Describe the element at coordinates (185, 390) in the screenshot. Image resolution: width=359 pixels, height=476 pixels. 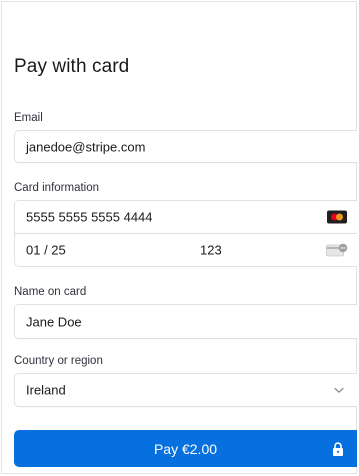
I see `country-select: Ireland` at that location.